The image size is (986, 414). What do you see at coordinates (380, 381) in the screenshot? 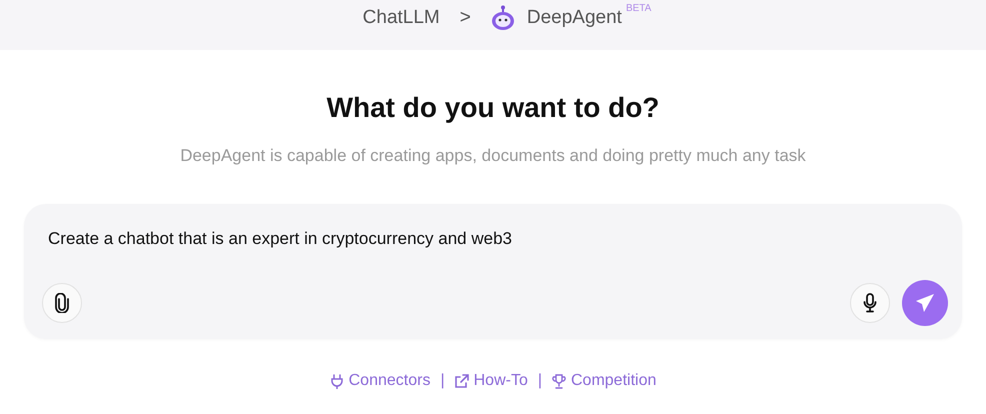
I see `connectors-link: Connectors` at bounding box center [380, 381].